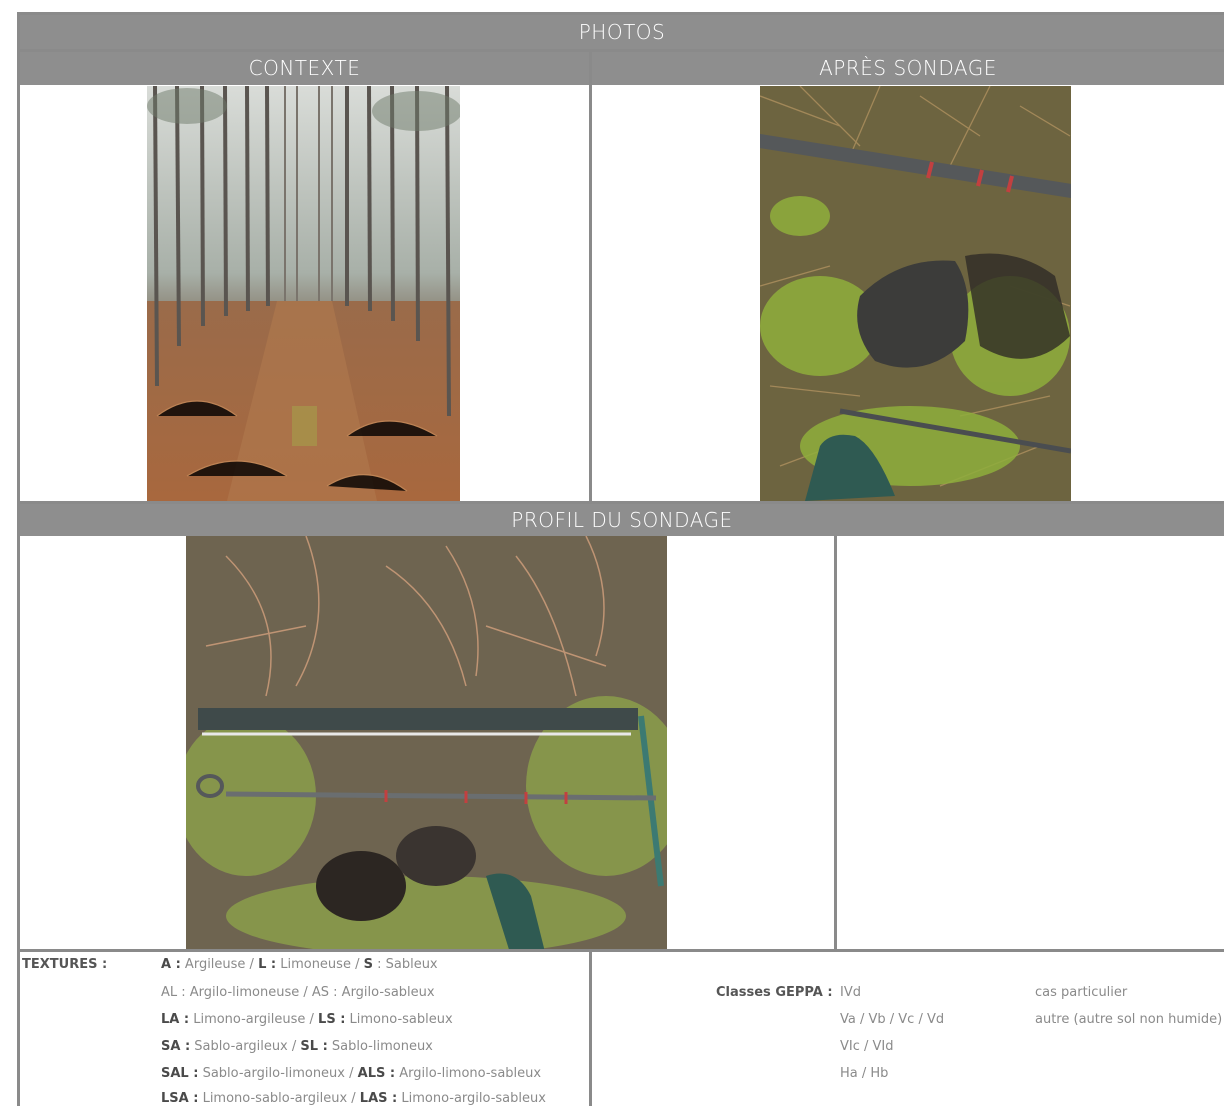 The height and width of the screenshot is (1106, 1224). What do you see at coordinates (426, 742) in the screenshot?
I see `profile-photo` at bounding box center [426, 742].